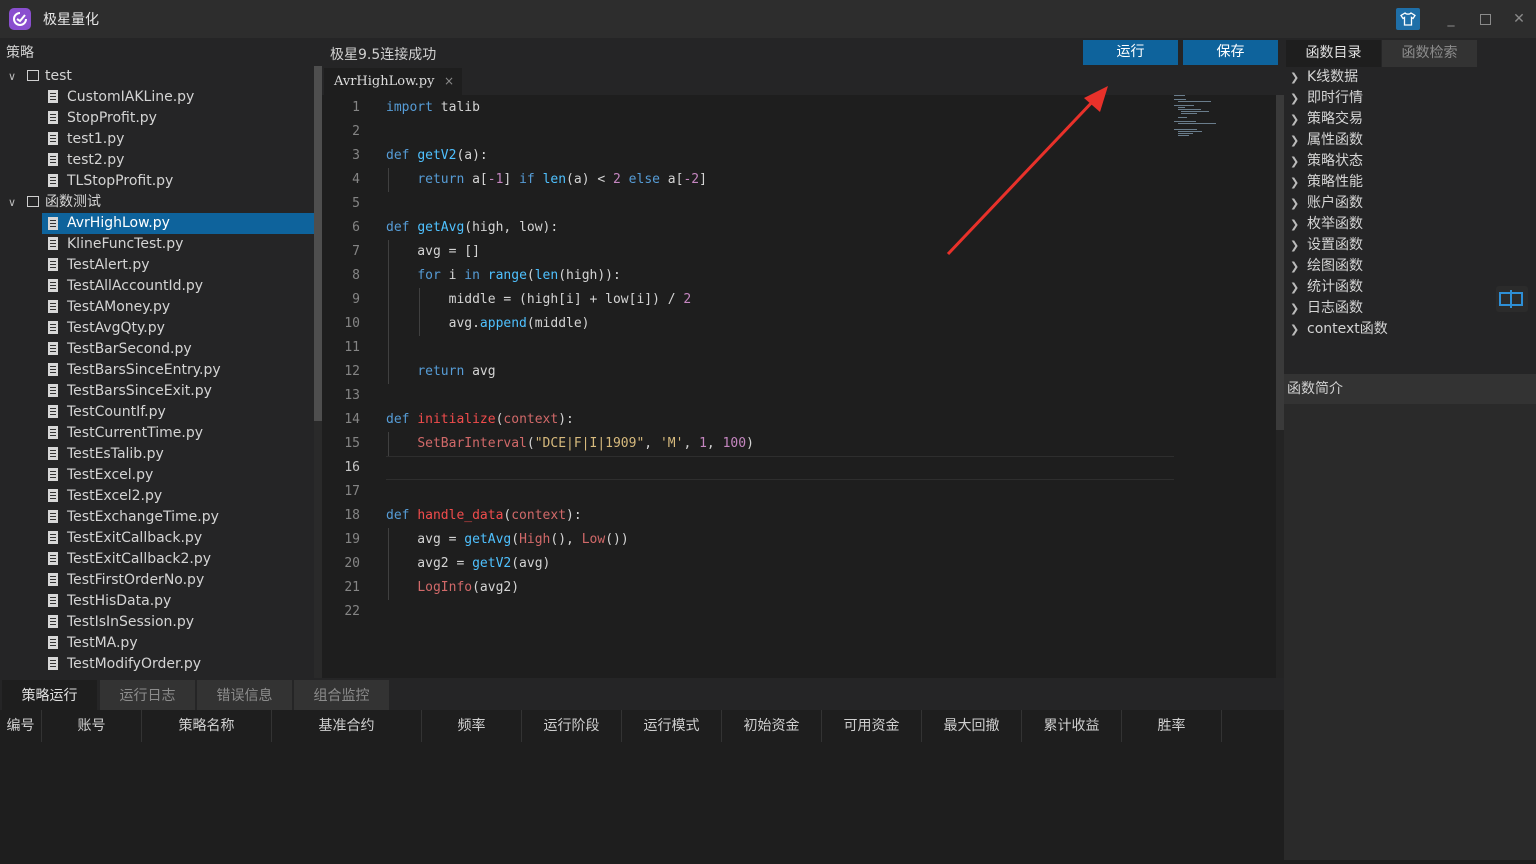 The height and width of the screenshot is (864, 1536). What do you see at coordinates (747, 132) in the screenshot?
I see `code-line: 2` at bounding box center [747, 132].